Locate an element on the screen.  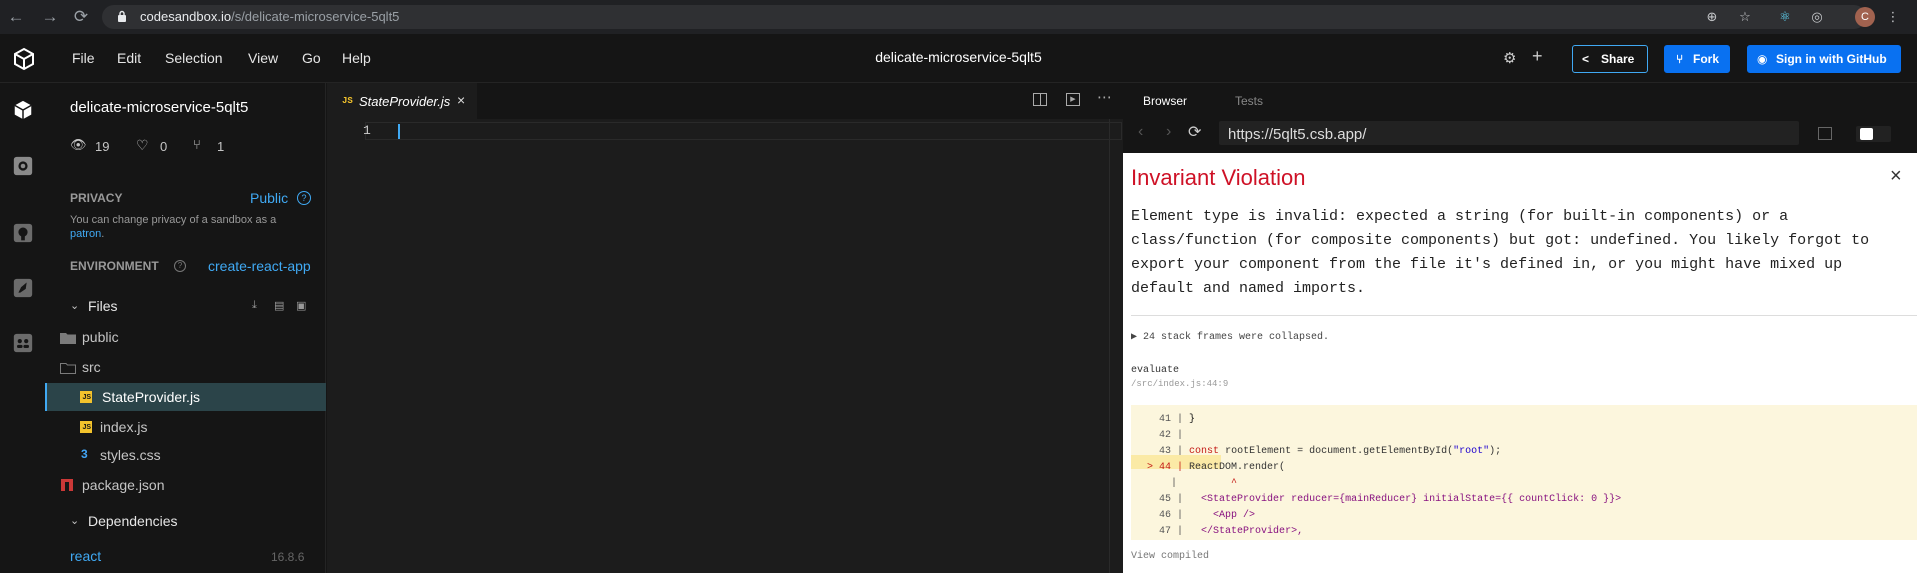
react-devtools-icon: ⚛ is located at coordinates (1785, 17).